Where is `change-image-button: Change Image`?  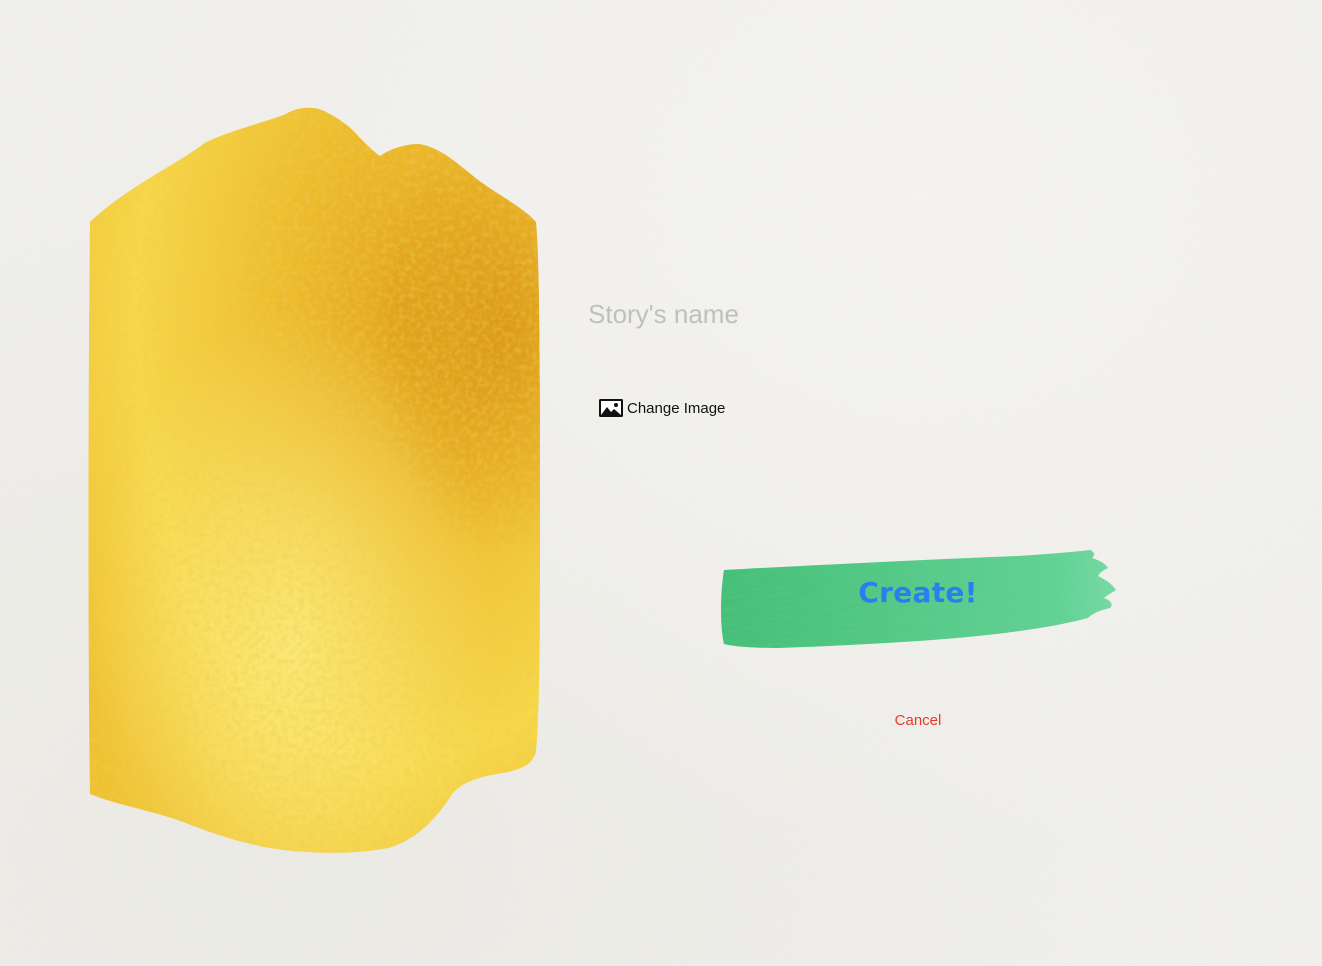
change-image-button: Change Image is located at coordinates (661, 408).